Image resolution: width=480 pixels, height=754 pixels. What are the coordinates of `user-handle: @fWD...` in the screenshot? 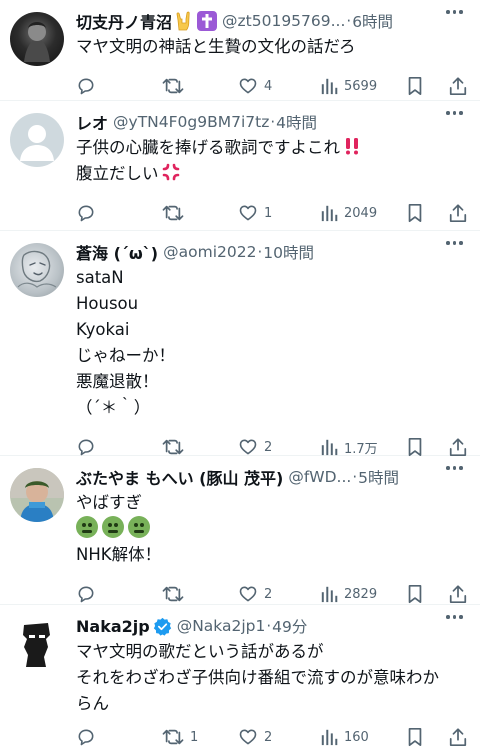 It's located at (319, 477).